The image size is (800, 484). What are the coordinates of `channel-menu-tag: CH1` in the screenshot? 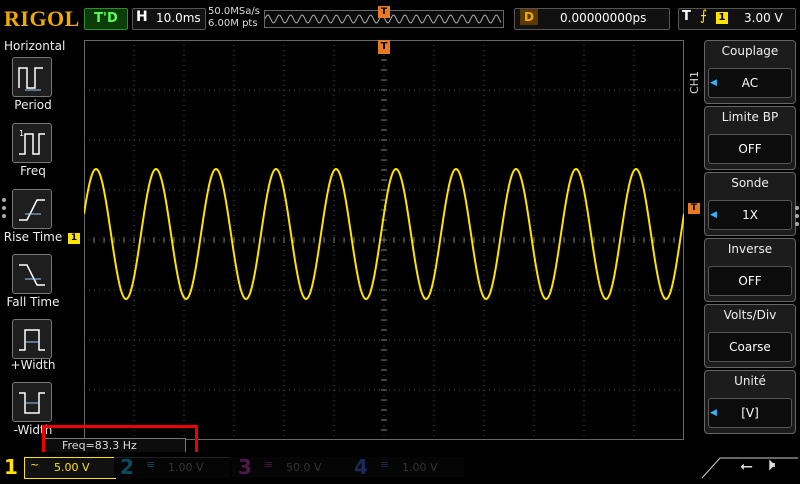 It's located at (694, 82).